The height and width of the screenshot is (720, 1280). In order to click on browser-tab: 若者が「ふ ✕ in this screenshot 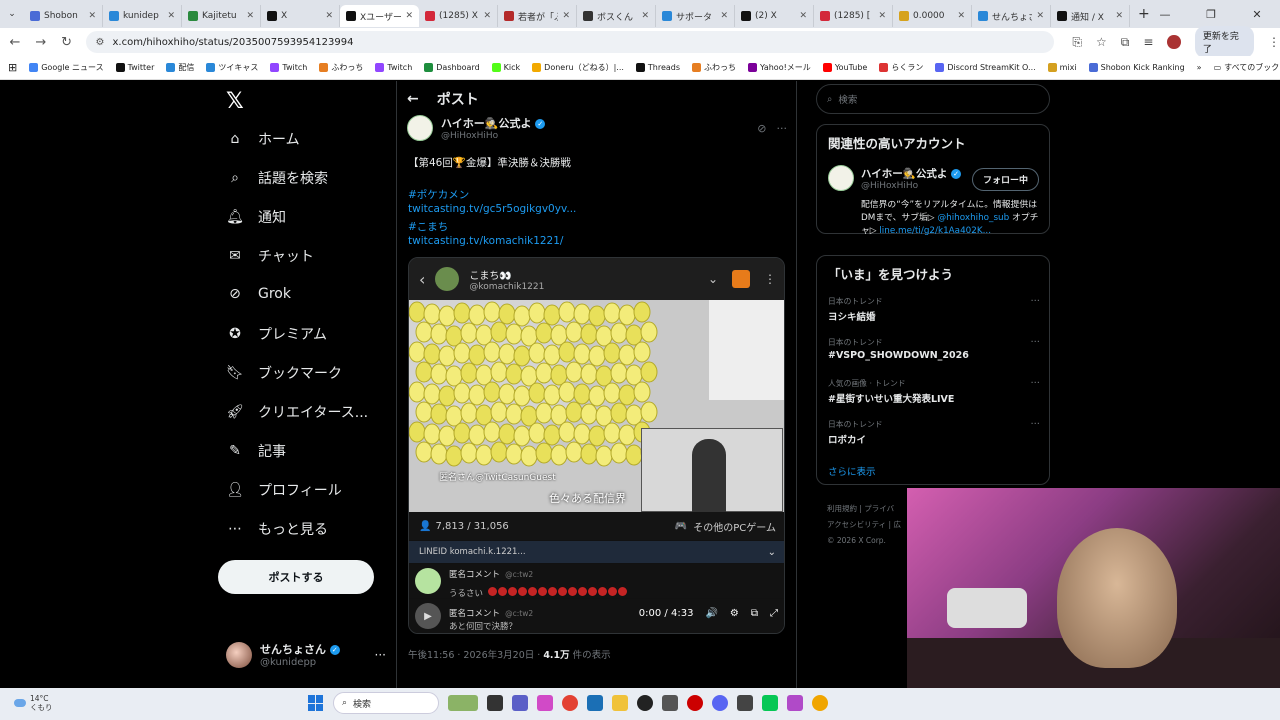, I will do `click(537, 16)`.